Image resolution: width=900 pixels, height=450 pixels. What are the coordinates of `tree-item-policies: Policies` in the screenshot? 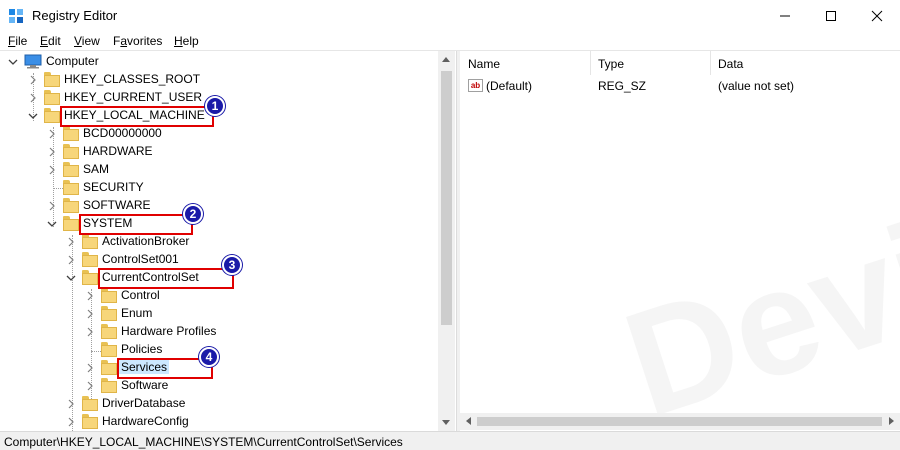 It's located at (255, 350).